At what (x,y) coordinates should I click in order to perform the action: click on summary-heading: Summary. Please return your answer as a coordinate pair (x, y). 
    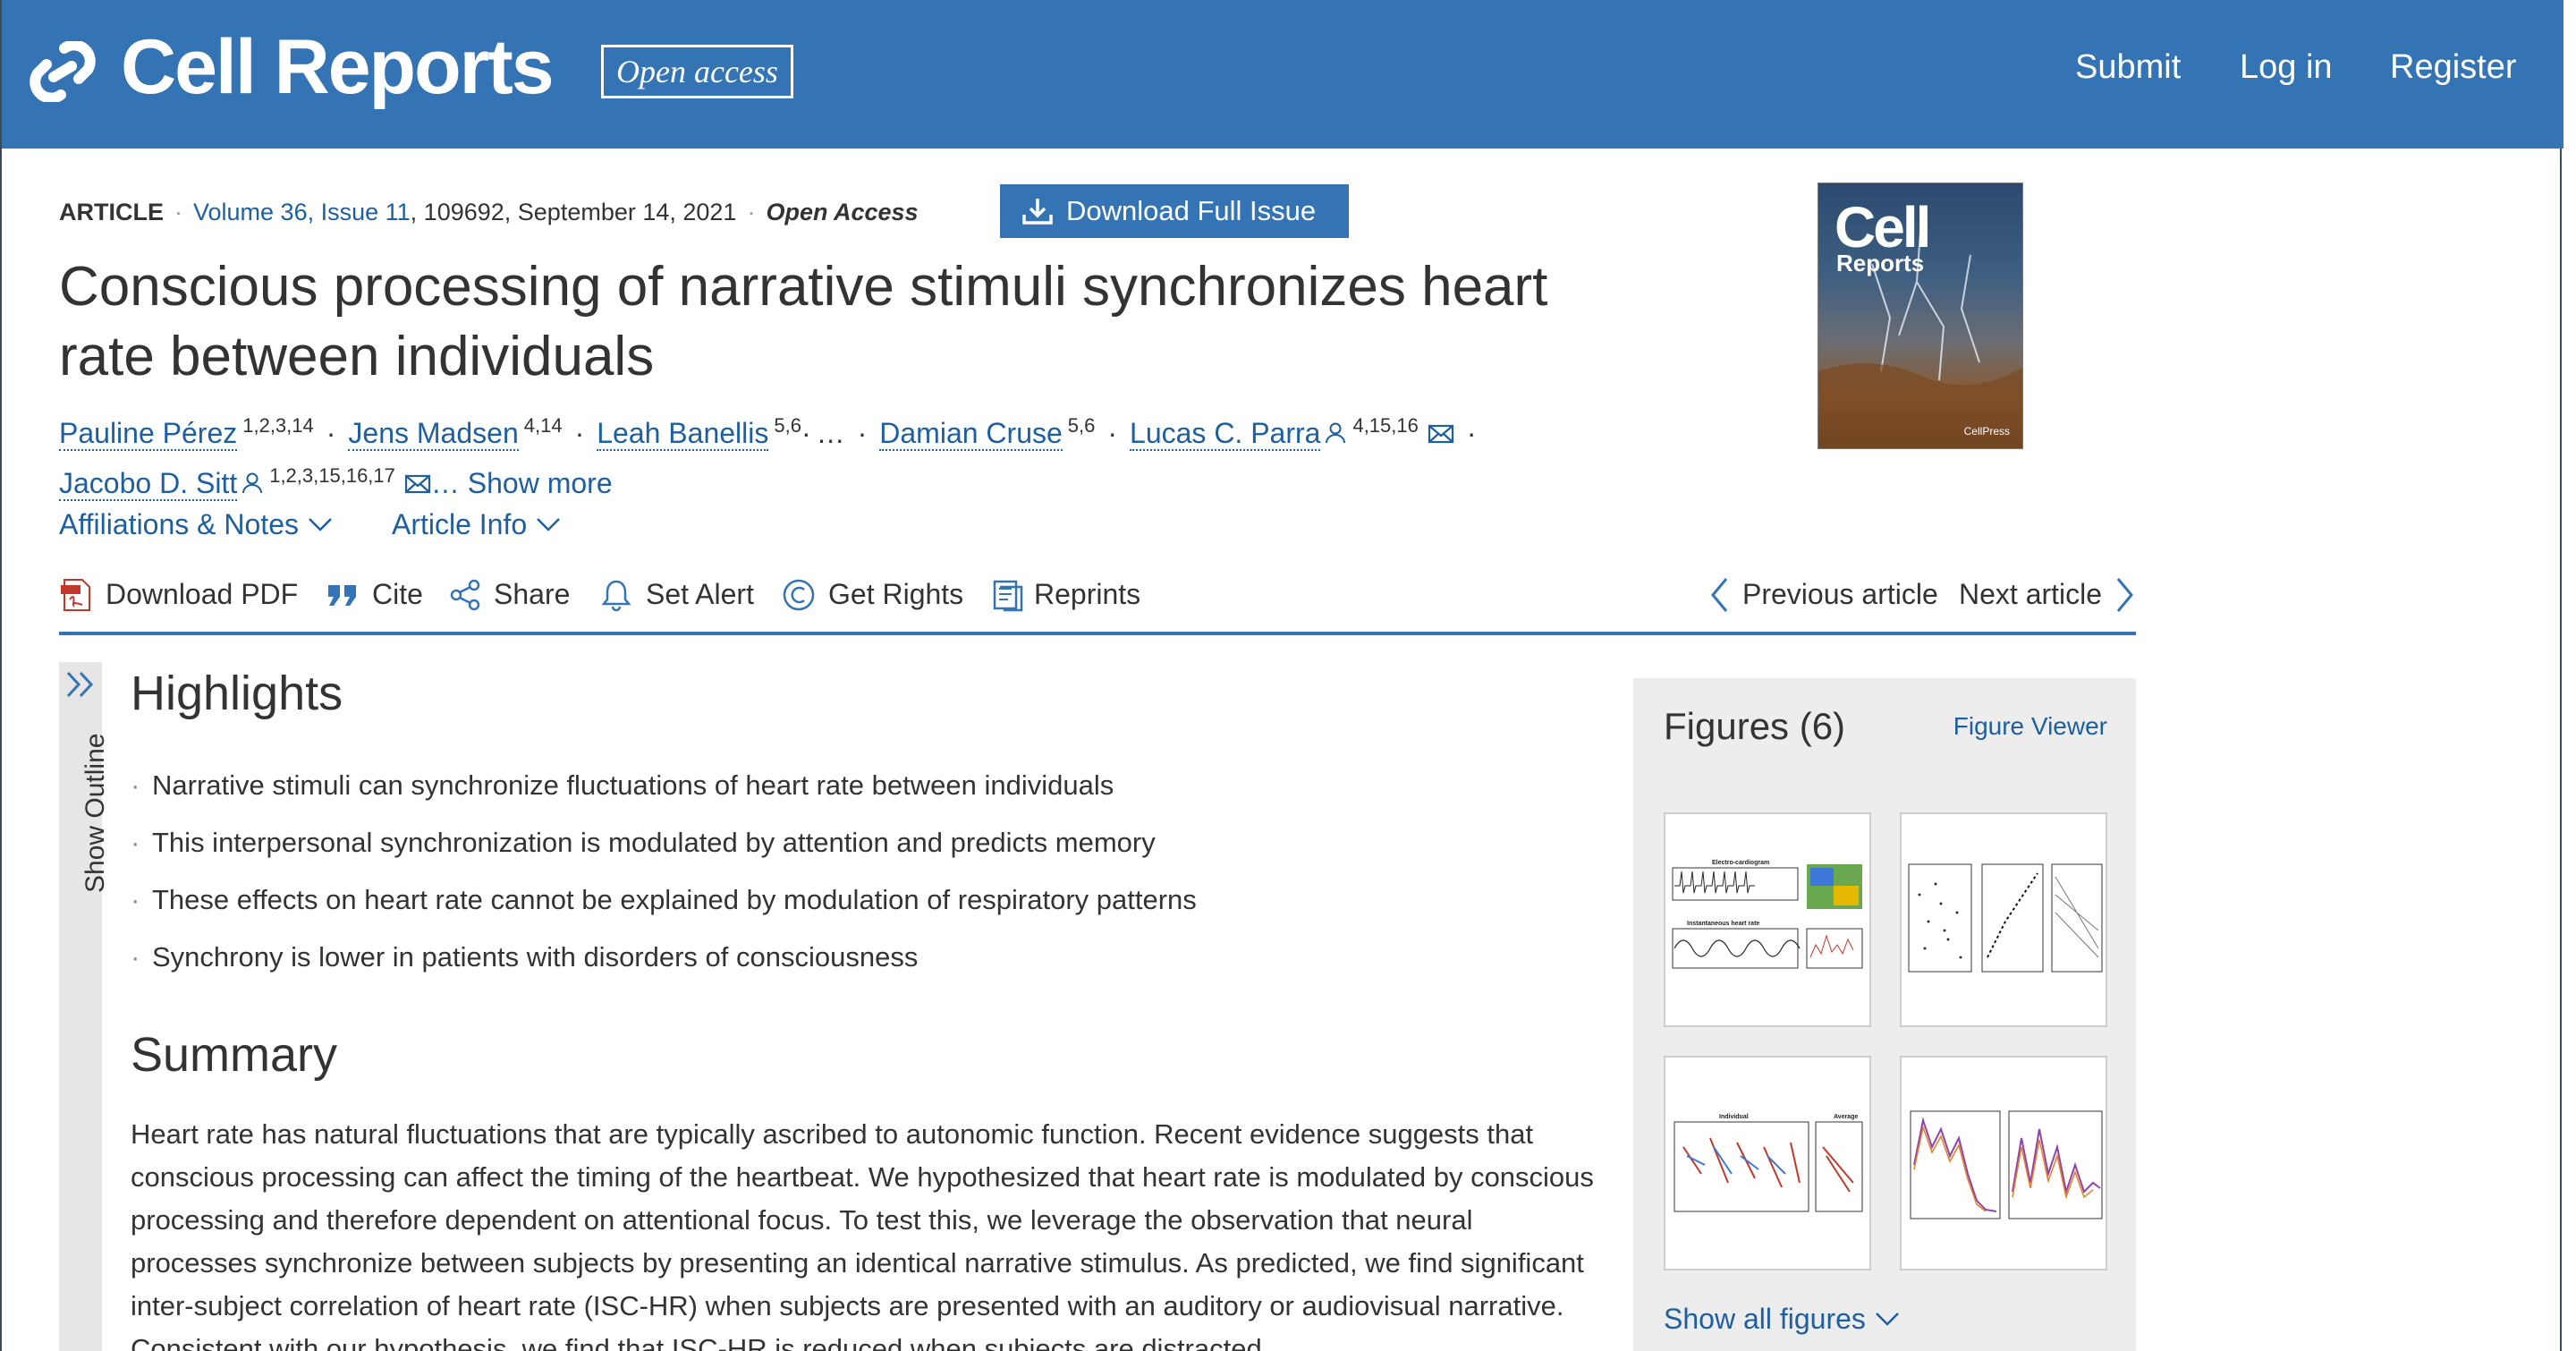
    Looking at the image, I should click on (234, 1055).